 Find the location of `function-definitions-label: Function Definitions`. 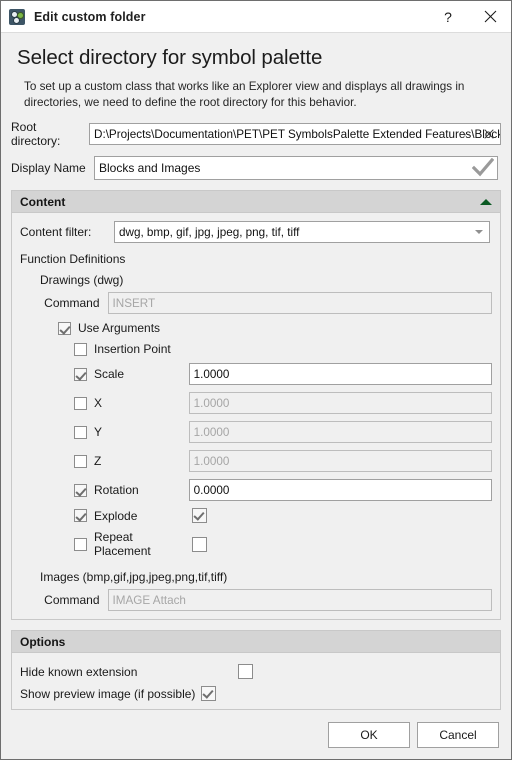

function-definitions-label: Function Definitions is located at coordinates (73, 259).